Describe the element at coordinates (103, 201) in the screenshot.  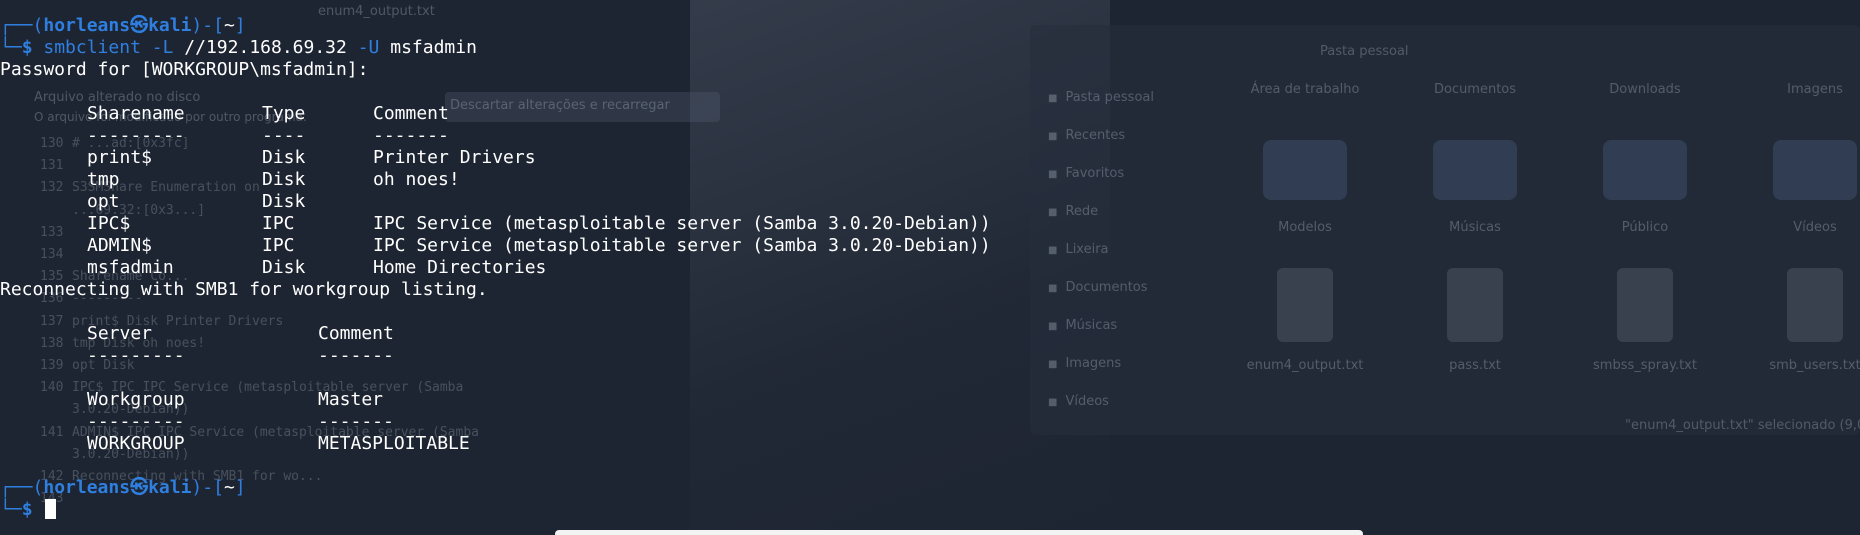
I see `share-cell-name: opt` at that location.